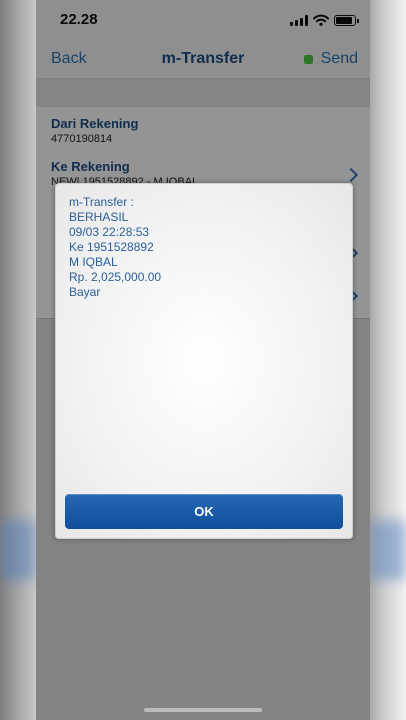 This screenshot has height=720, width=406. Describe the element at coordinates (99, 217) in the screenshot. I see `message-line: BERHASIL` at that location.